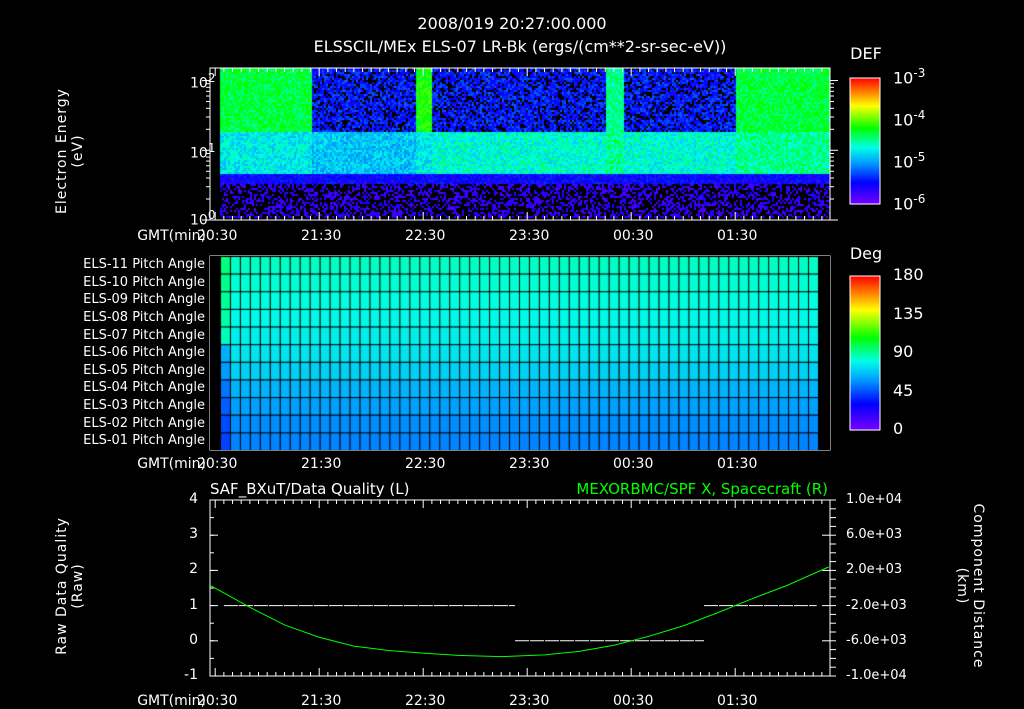  What do you see at coordinates (702, 489) in the screenshot?
I see `spf-x-title: MEXORBMC/SPF X, Spacecraft (R)` at bounding box center [702, 489].